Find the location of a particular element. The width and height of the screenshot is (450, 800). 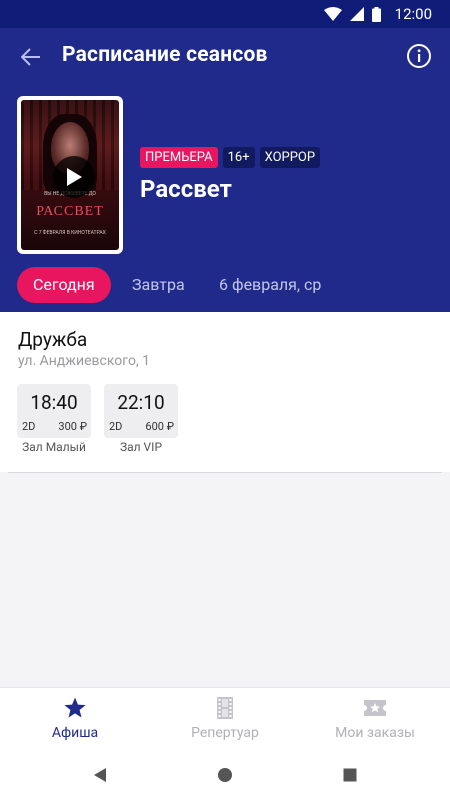

session-time: 22:10 is located at coordinates (141, 402).